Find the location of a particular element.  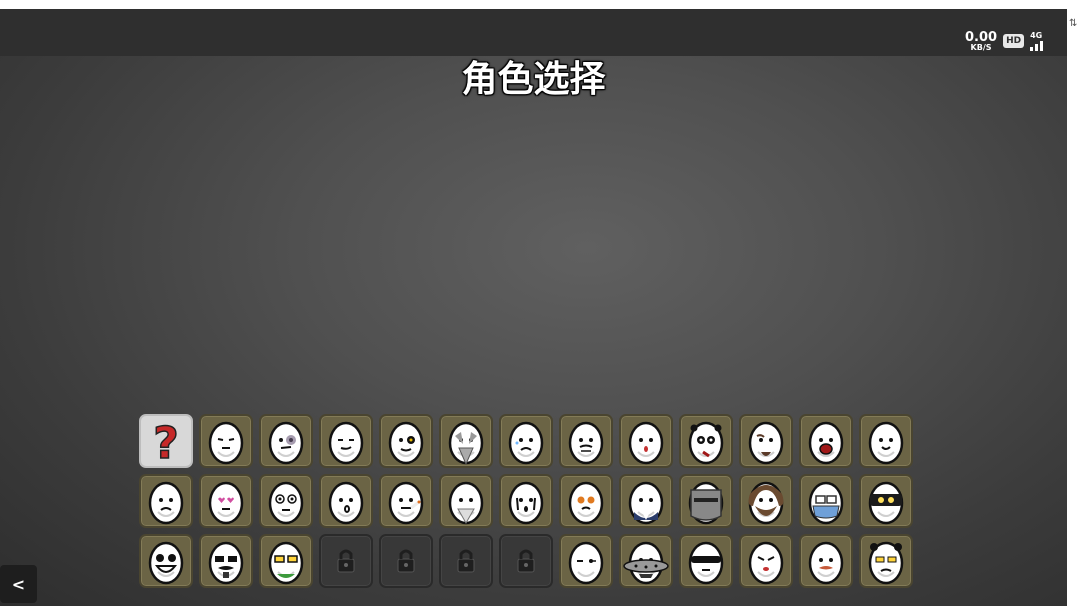

character-slot-crying is located at coordinates (526, 501).